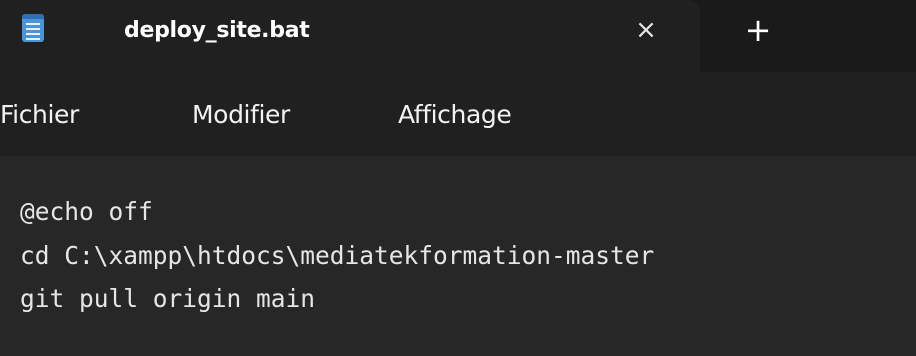 The image size is (916, 356). I want to click on notepad-file-icon, so click(33, 28).